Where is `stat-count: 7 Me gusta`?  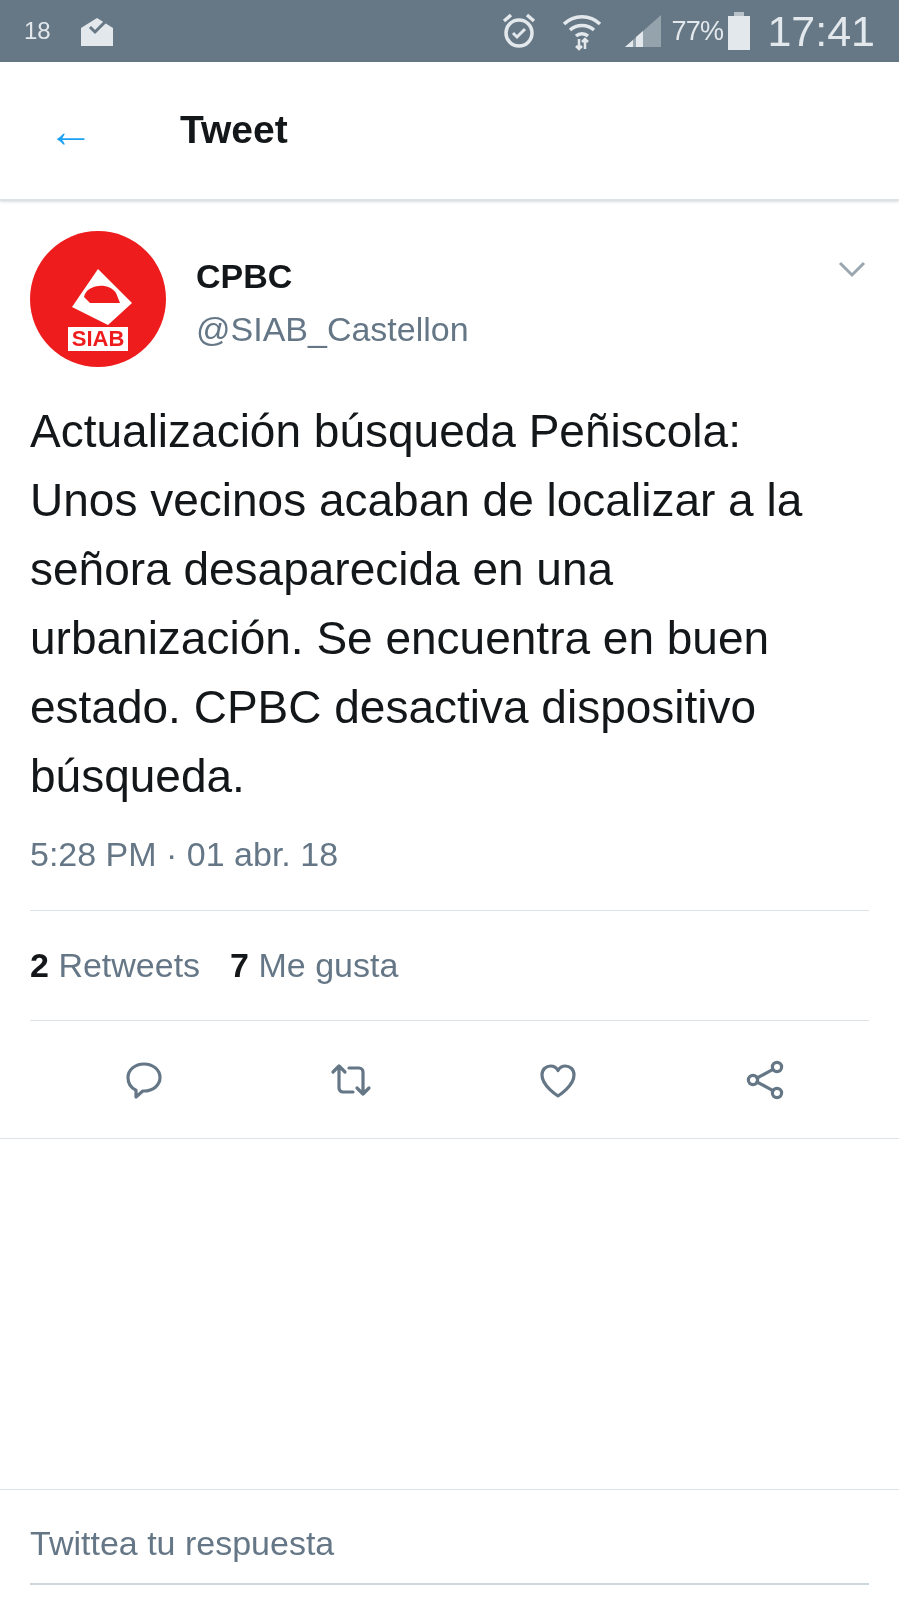
stat-count: 7 Me gusta is located at coordinates (314, 965).